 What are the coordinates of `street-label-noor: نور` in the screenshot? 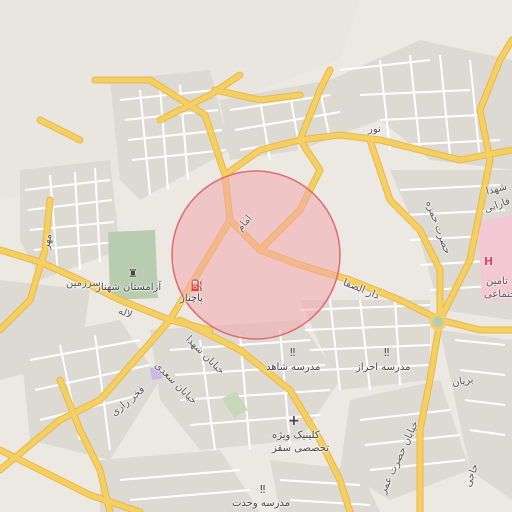 It's located at (374, 129).